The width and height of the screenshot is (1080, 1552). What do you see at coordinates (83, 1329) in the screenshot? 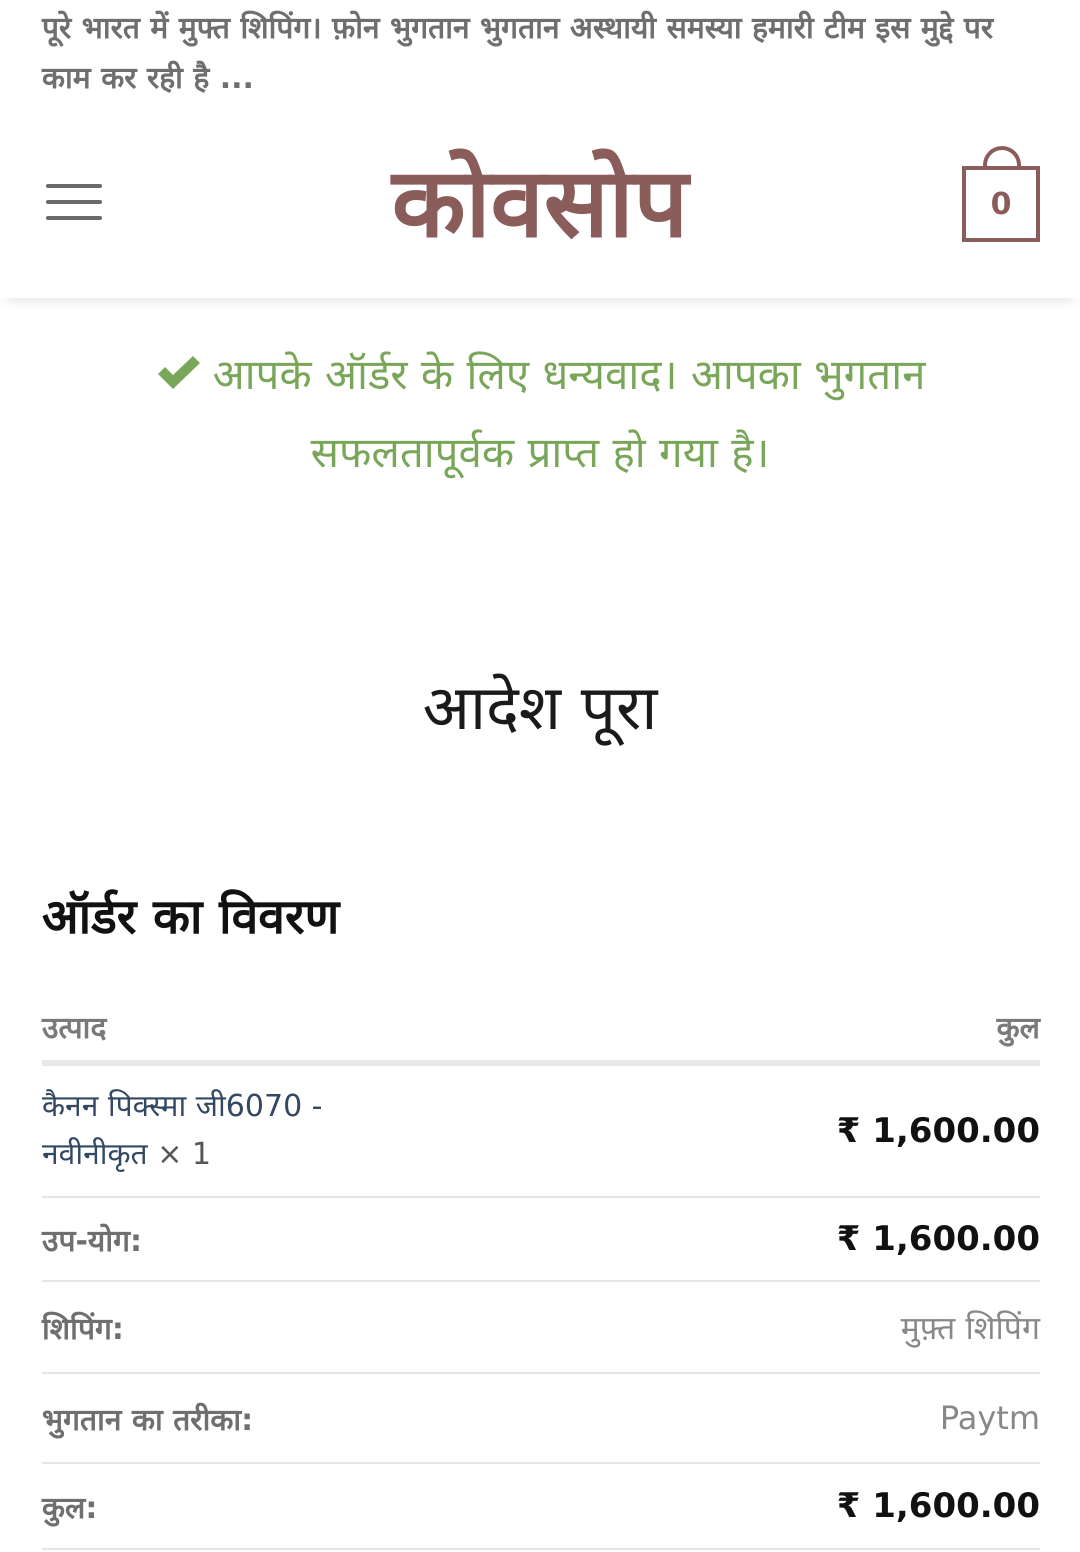
I see `shipping-label: शिपिंग:` at bounding box center [83, 1329].